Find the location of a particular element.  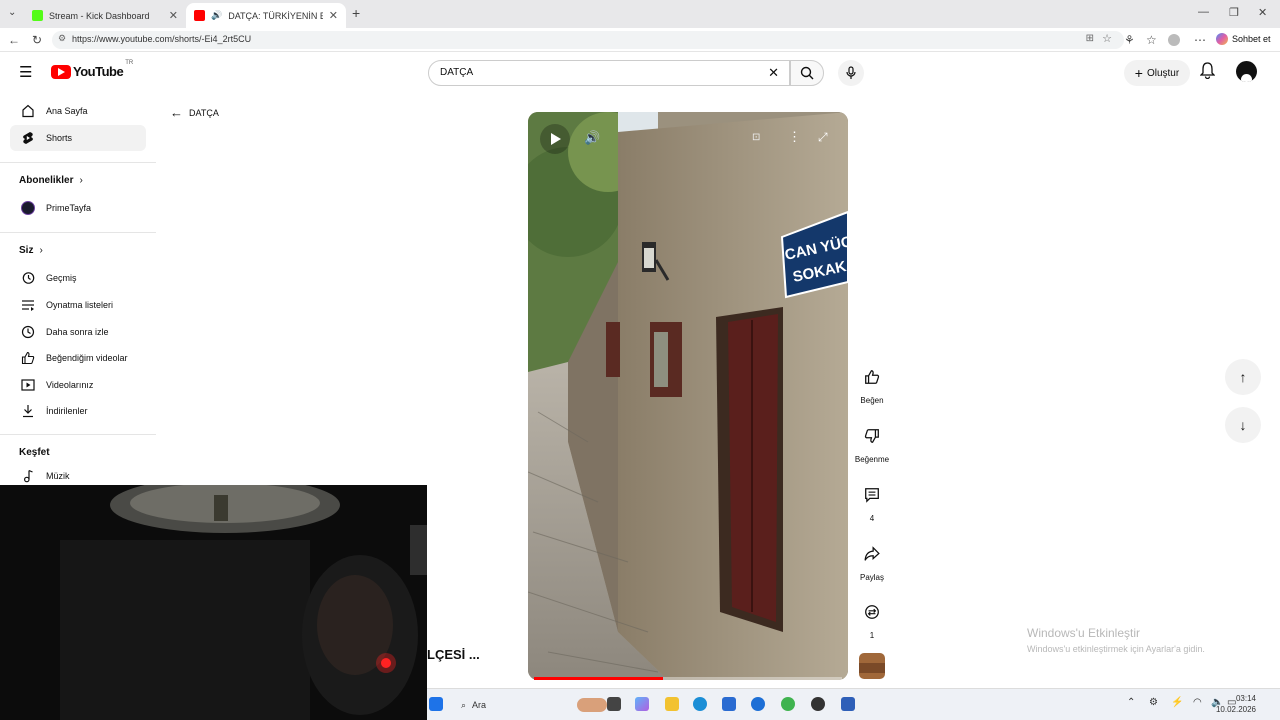

voice-search-button is located at coordinates (851, 73).